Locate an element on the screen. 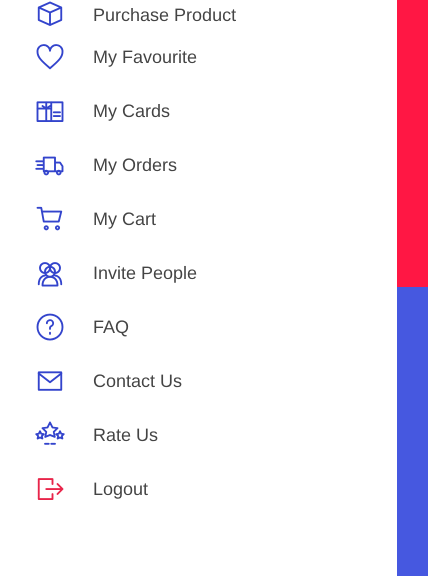  menu-item: My Cart is located at coordinates (124, 219).